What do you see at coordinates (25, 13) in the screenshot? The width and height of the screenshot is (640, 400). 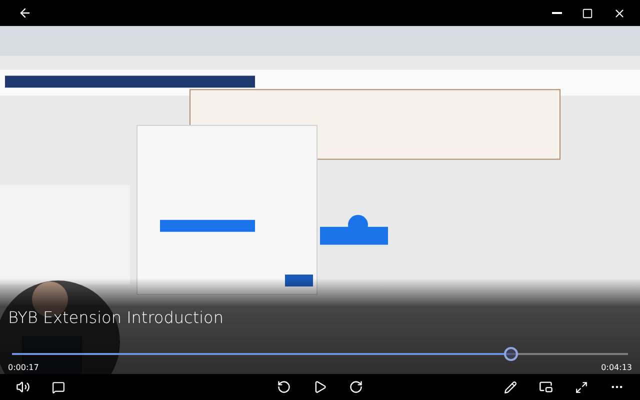 I see `back-button` at bounding box center [25, 13].